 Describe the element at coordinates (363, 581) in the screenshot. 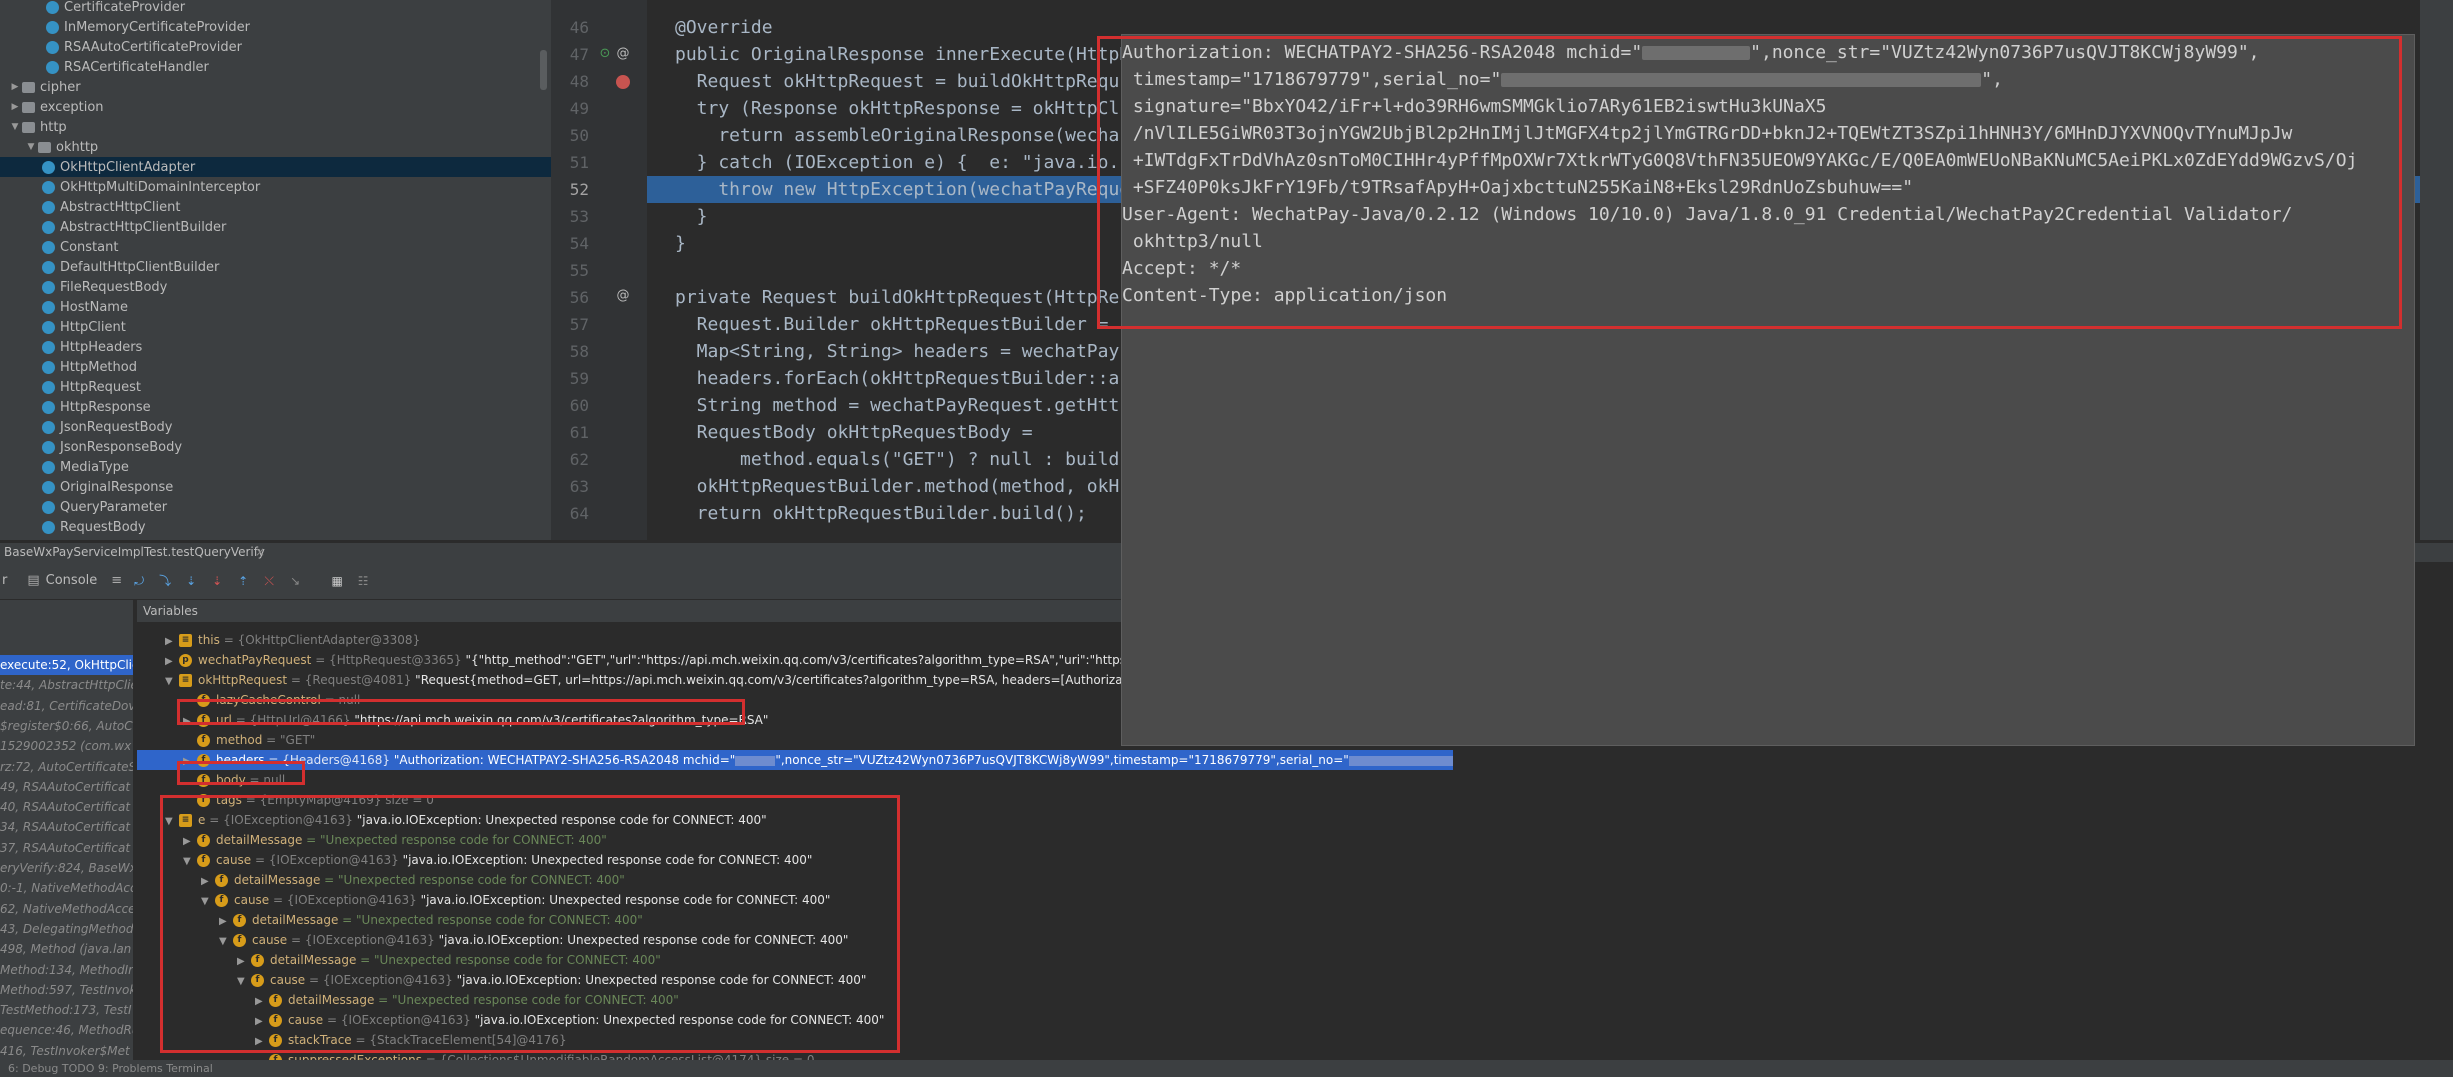

I see `trace-icon: ☷` at that location.